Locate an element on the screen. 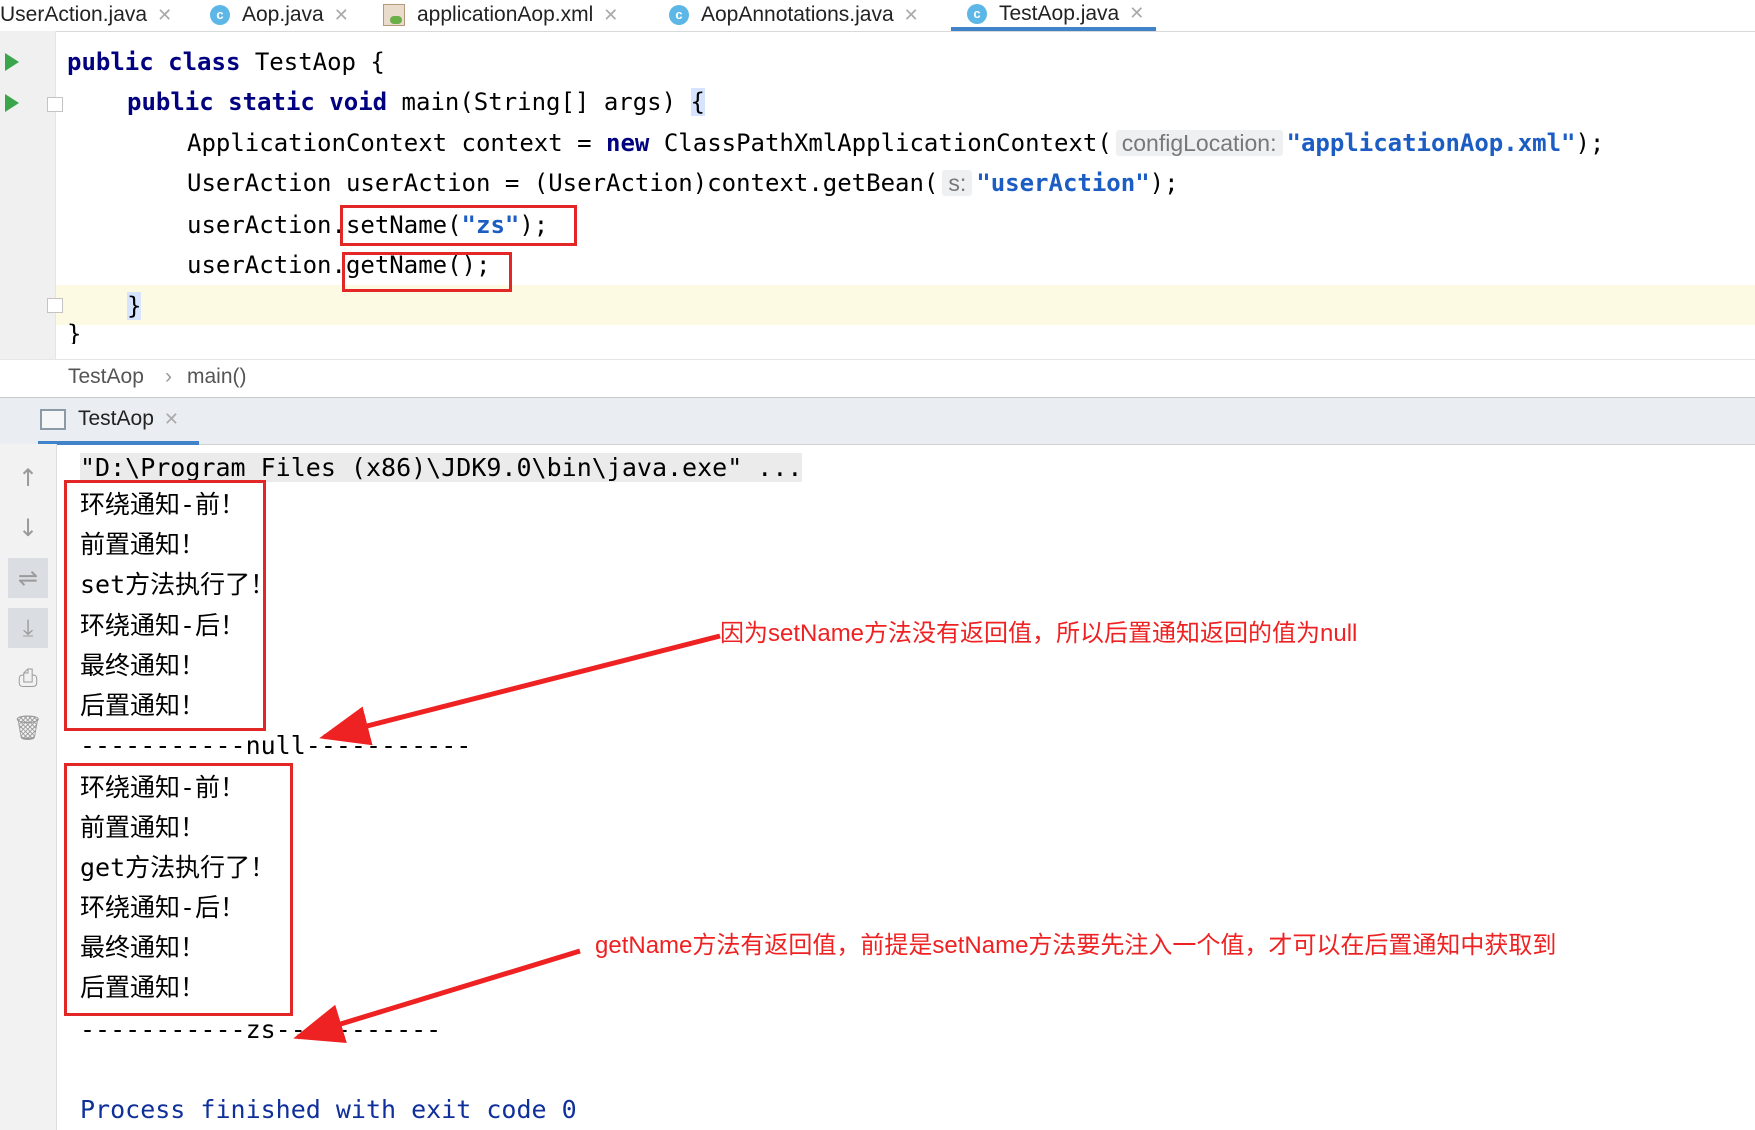 The width and height of the screenshot is (1755, 1130). annotation-arrows is located at coordinates (507, 838).